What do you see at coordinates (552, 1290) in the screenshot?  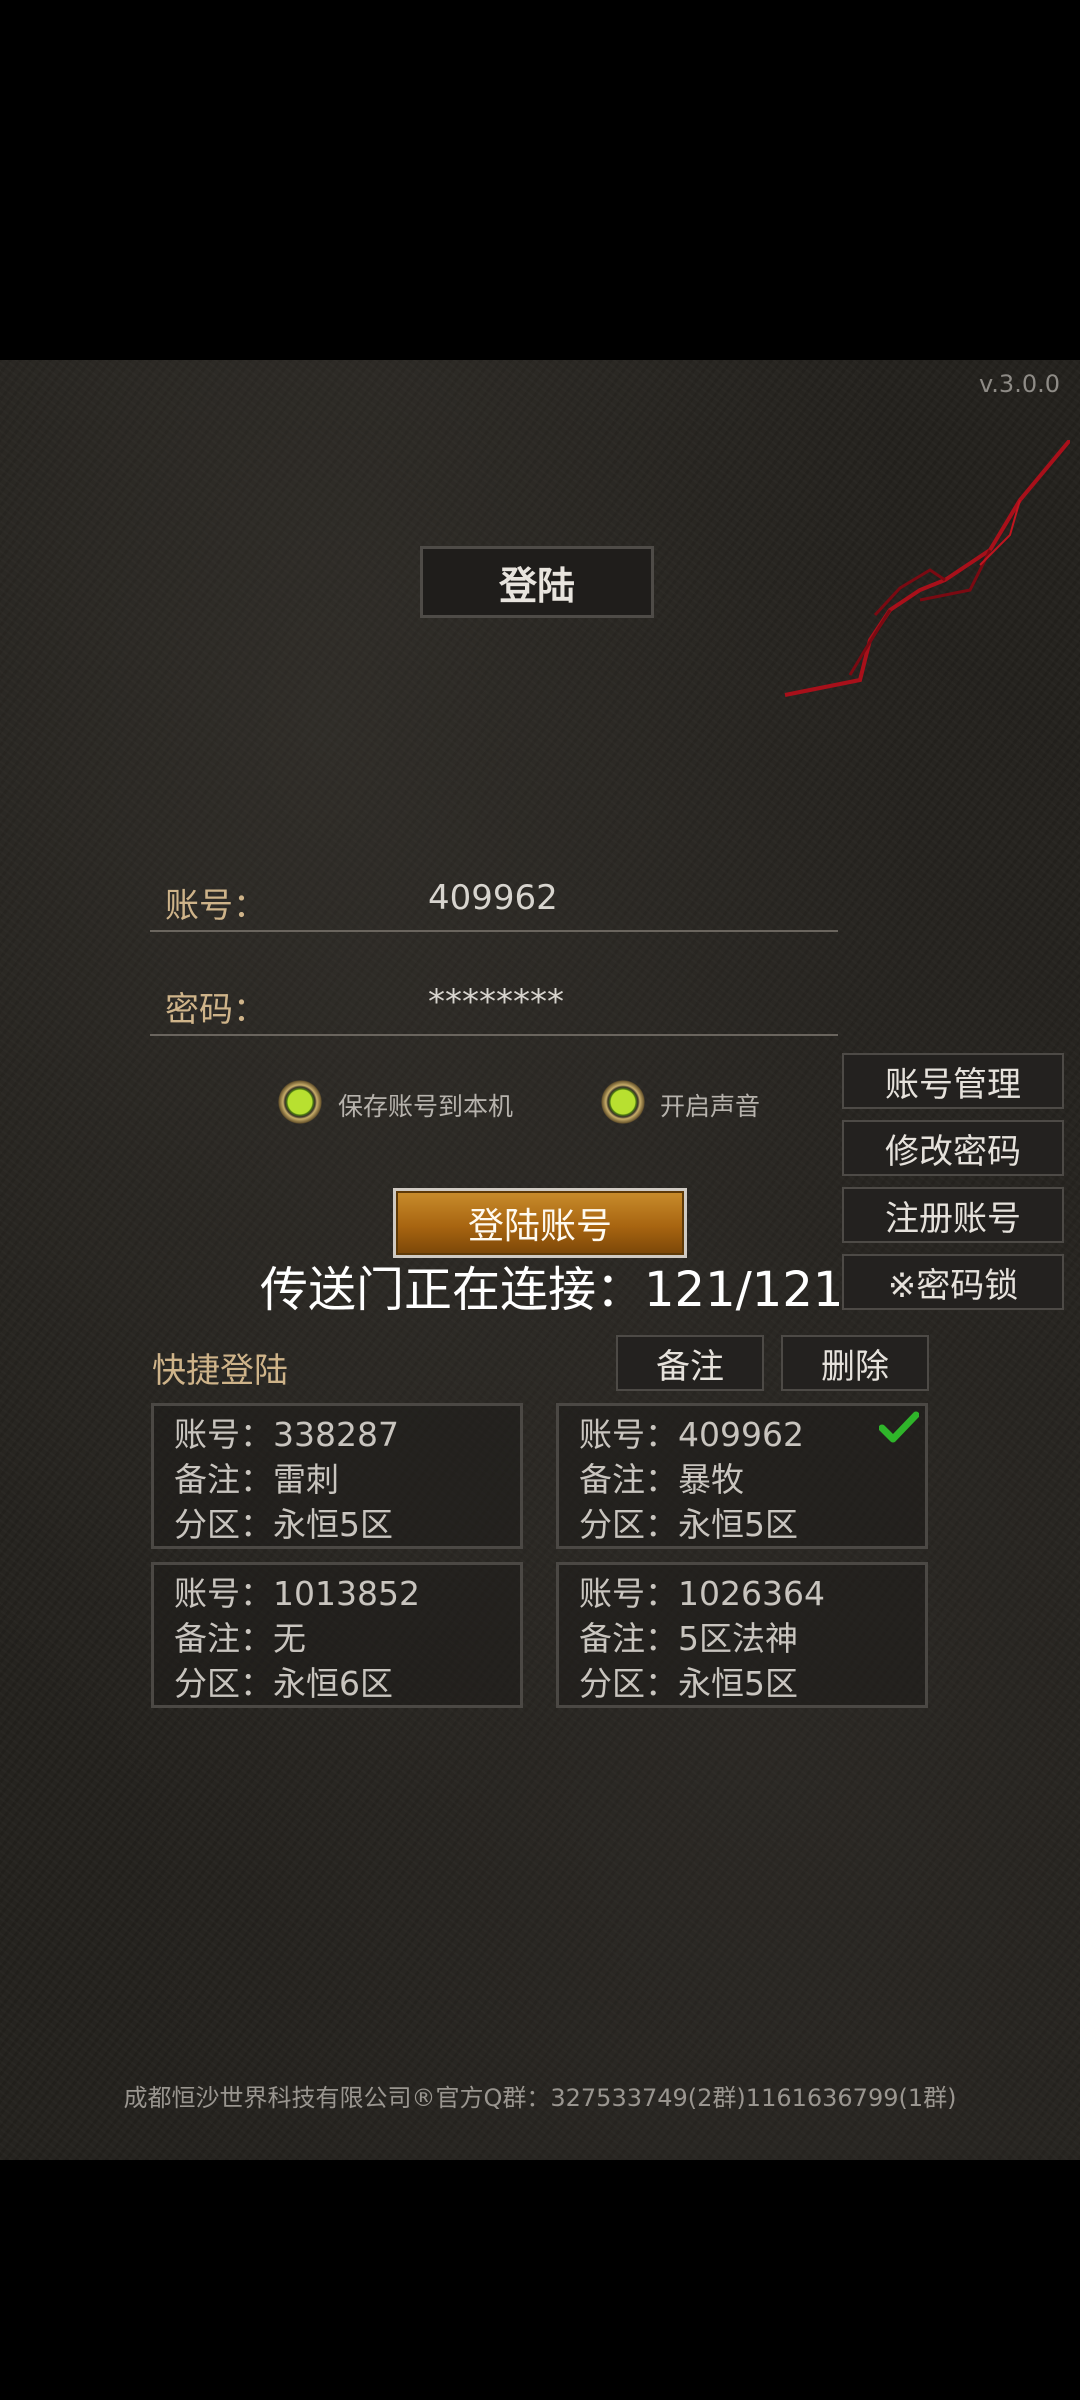 I see `connection-status: 传送门正在连接：121/121` at bounding box center [552, 1290].